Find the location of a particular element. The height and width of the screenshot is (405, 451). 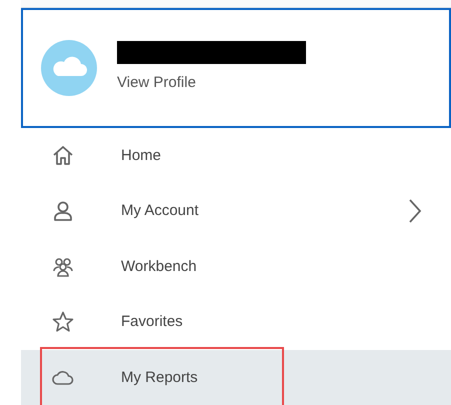

menu-label: Home is located at coordinates (141, 156).